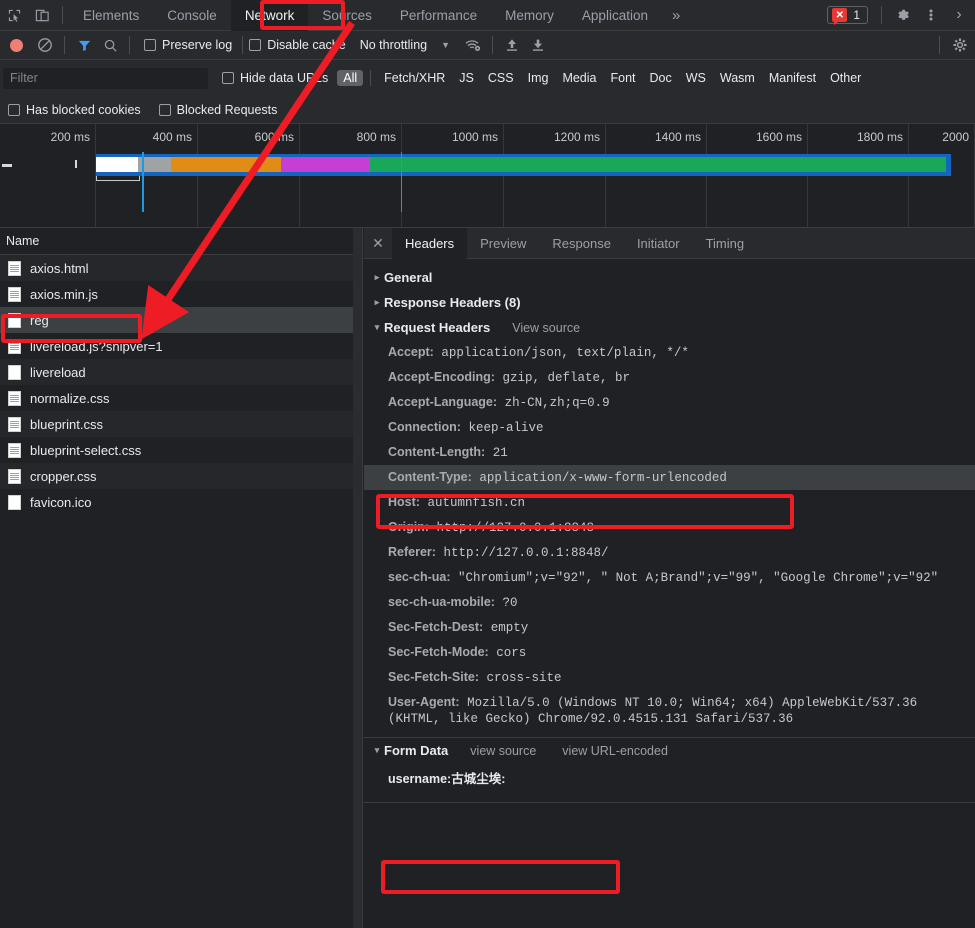 This screenshot has height=928, width=975. I want to click on overview-tick-200: 200 ms, so click(48, 175).